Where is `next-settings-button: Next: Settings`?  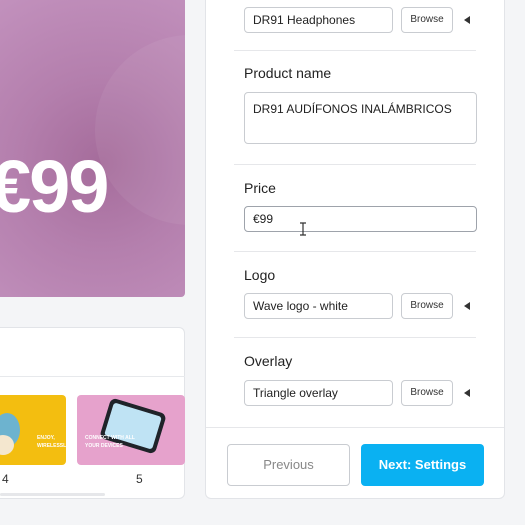 next-settings-button: Next: Settings is located at coordinates (422, 465).